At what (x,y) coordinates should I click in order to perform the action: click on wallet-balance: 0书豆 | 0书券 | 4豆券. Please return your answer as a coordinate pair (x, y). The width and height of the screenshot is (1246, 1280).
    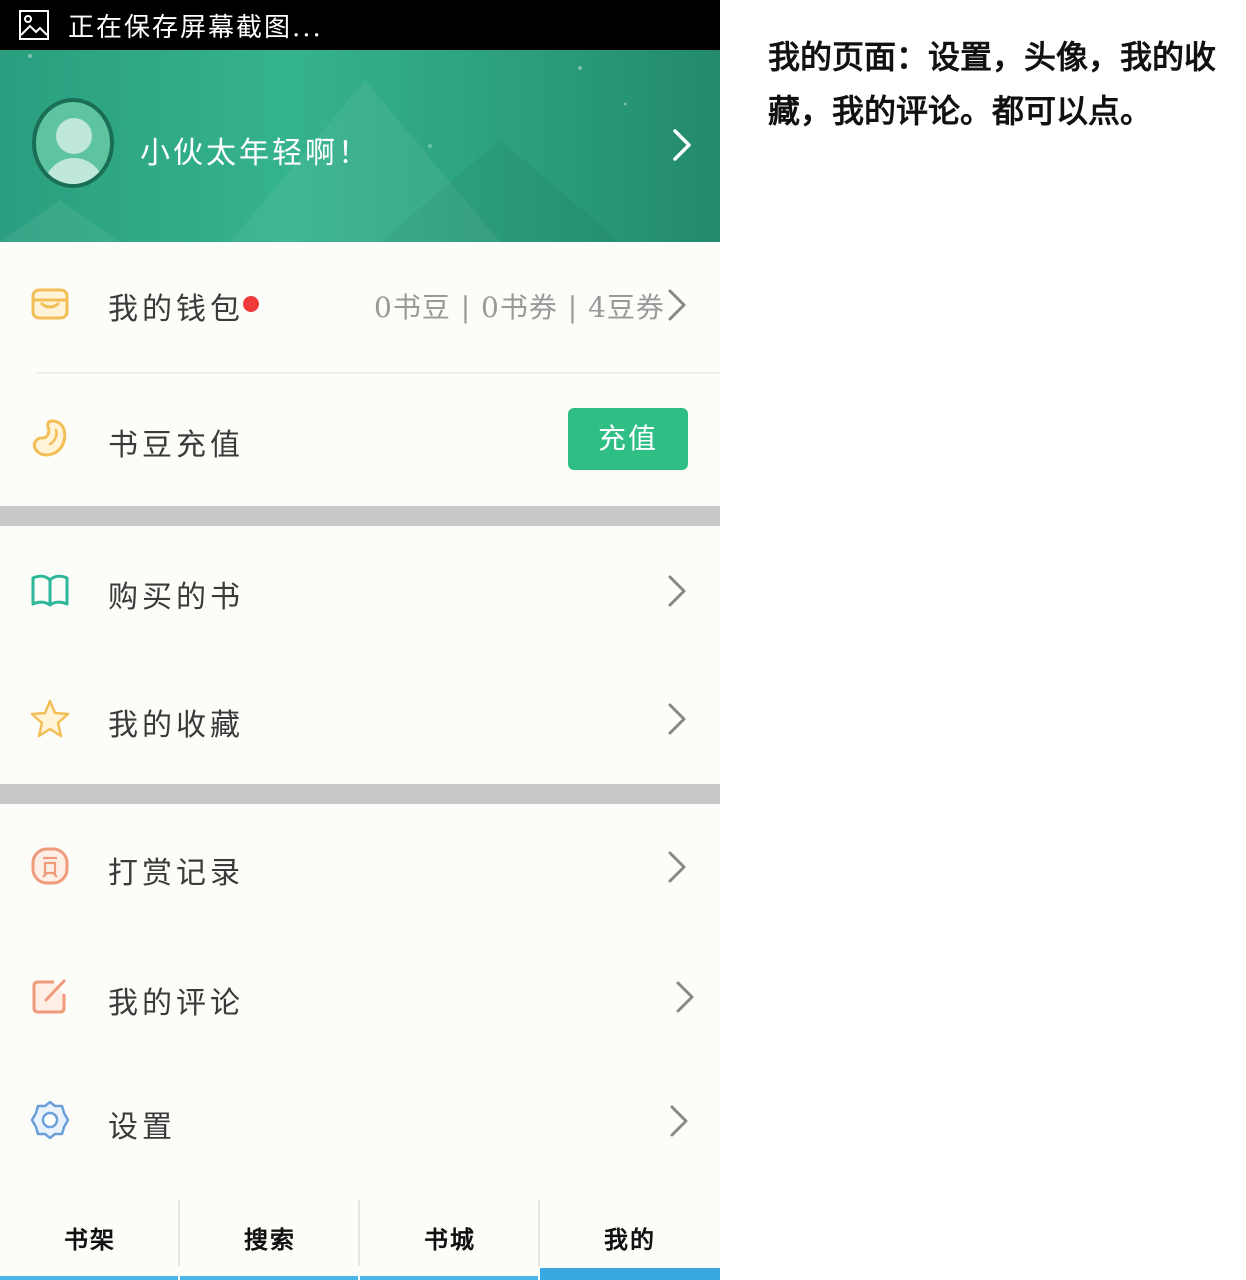
    Looking at the image, I should click on (519, 307).